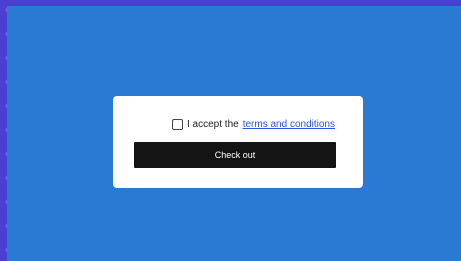  What do you see at coordinates (213, 124) in the screenshot?
I see `terms-prefix-text: I accept the` at bounding box center [213, 124].